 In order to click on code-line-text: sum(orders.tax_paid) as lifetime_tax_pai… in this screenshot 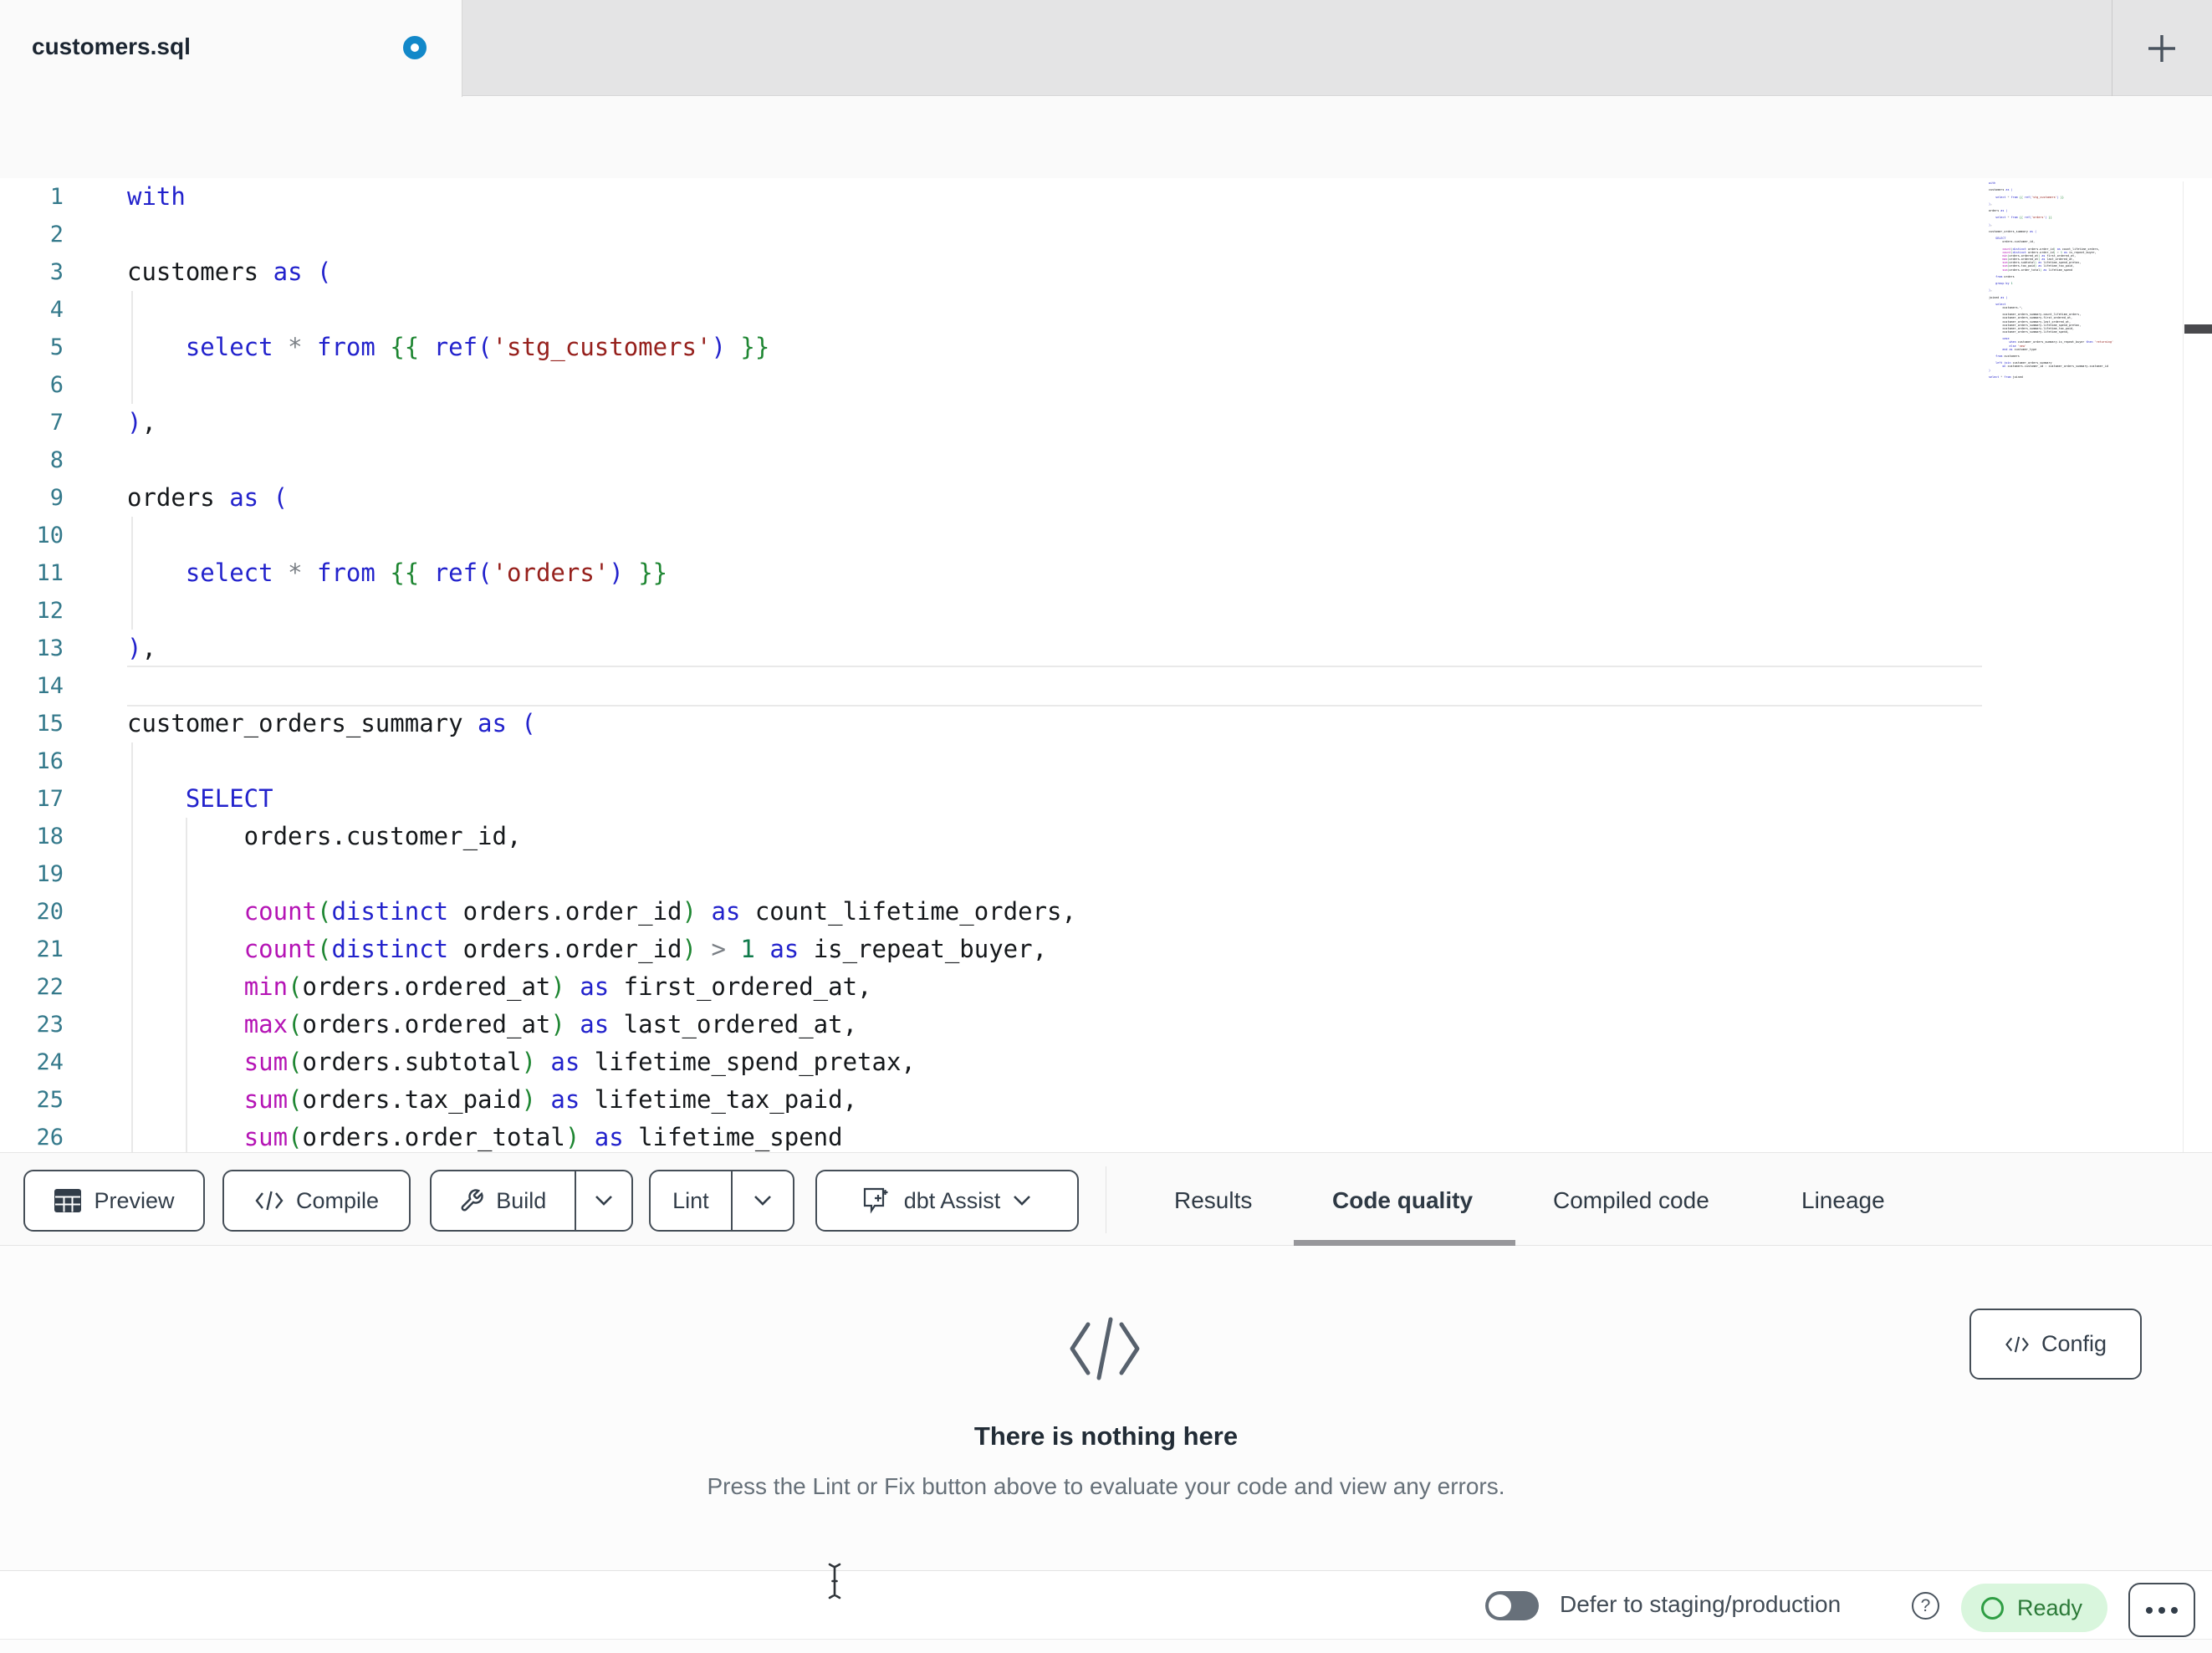, I will do `click(551, 1099)`.